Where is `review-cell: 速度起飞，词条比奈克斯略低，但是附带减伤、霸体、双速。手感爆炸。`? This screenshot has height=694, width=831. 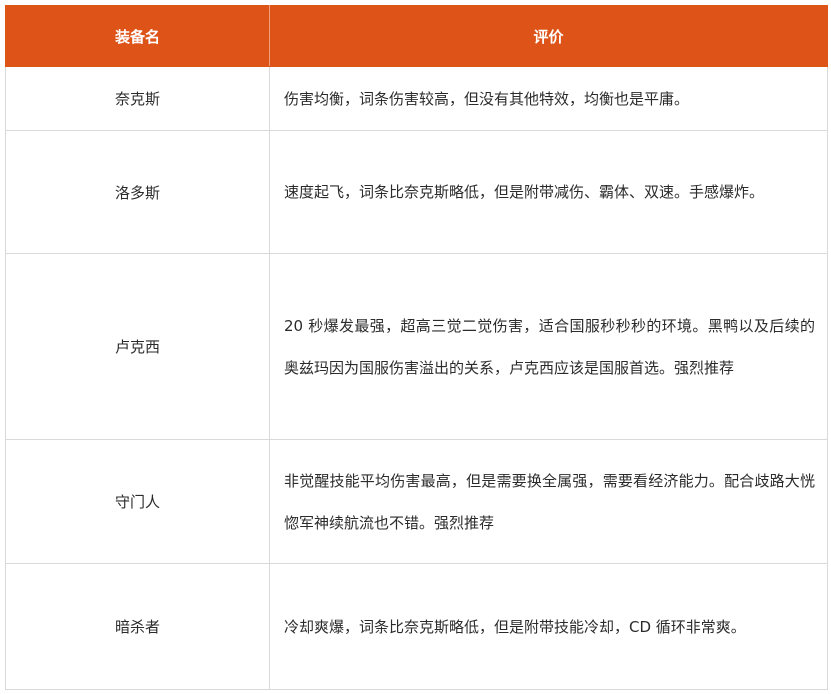
review-cell: 速度起飞，词条比奈克斯略低，但是附带减伤、霸体、双速。手感爆炸。 is located at coordinates (548, 192).